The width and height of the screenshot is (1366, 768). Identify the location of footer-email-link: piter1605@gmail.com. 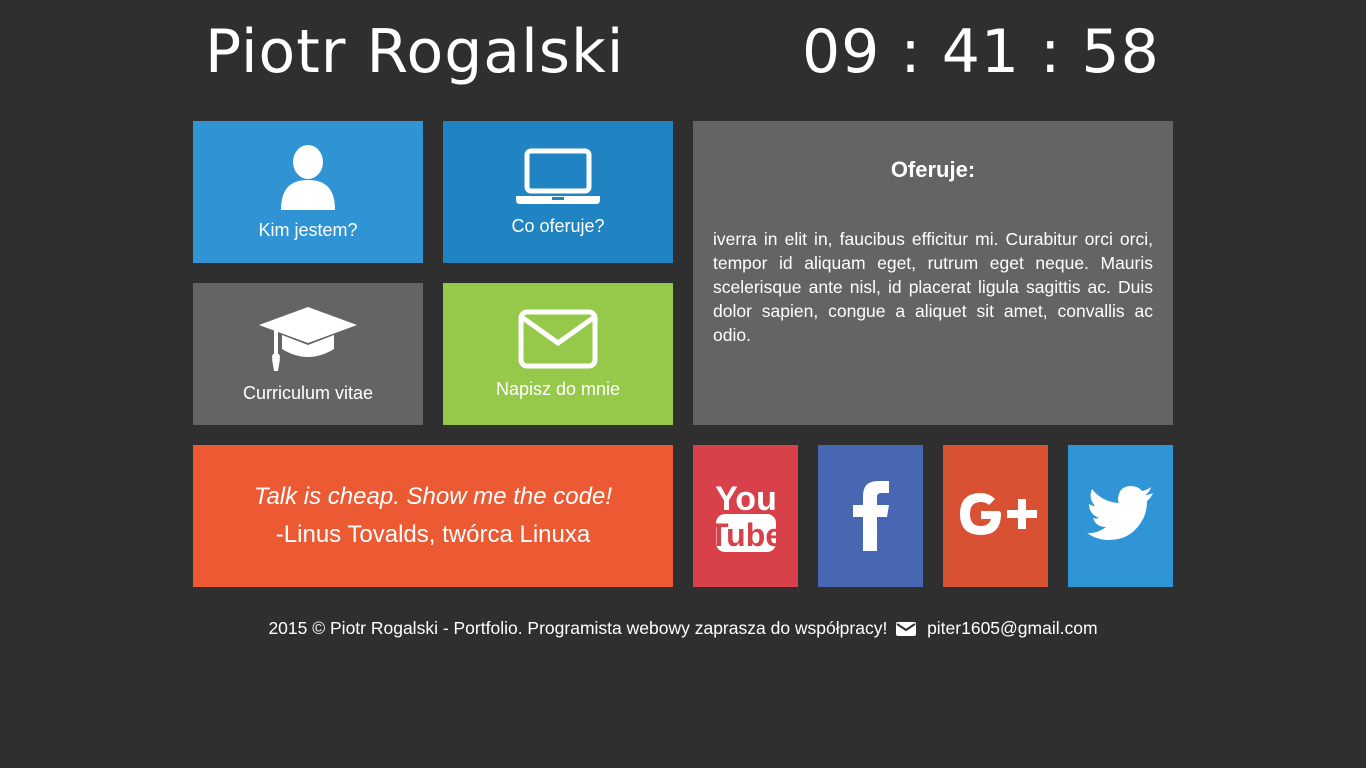
(1012, 628).